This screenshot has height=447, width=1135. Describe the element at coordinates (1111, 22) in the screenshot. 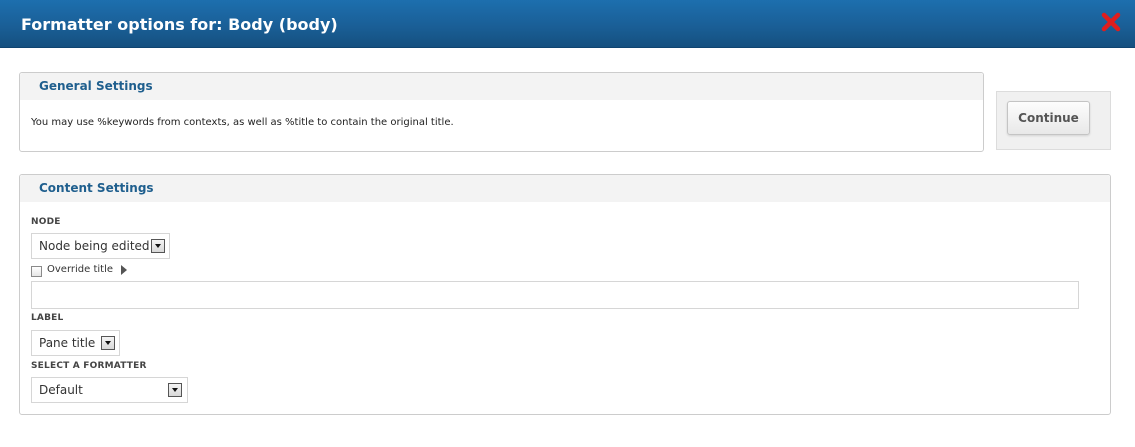

I see `close-icon` at that location.